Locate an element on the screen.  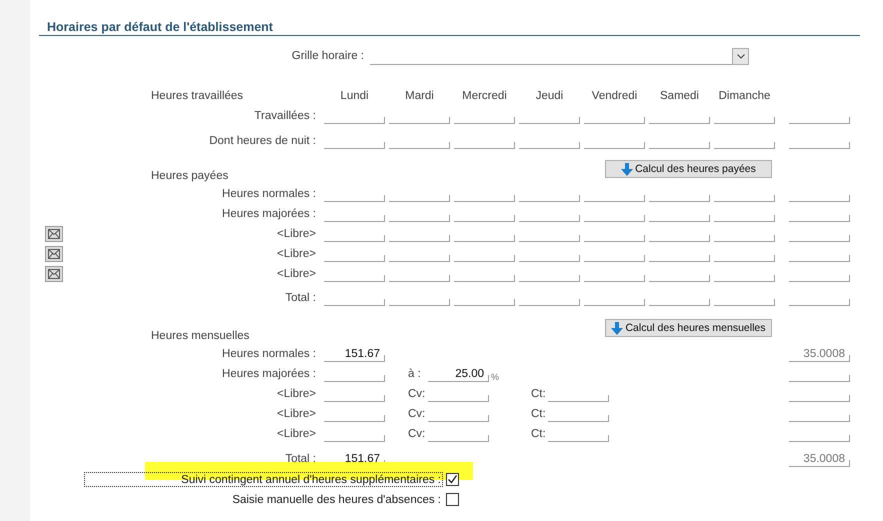
group-heading: Heures travaillées is located at coordinates (197, 96).